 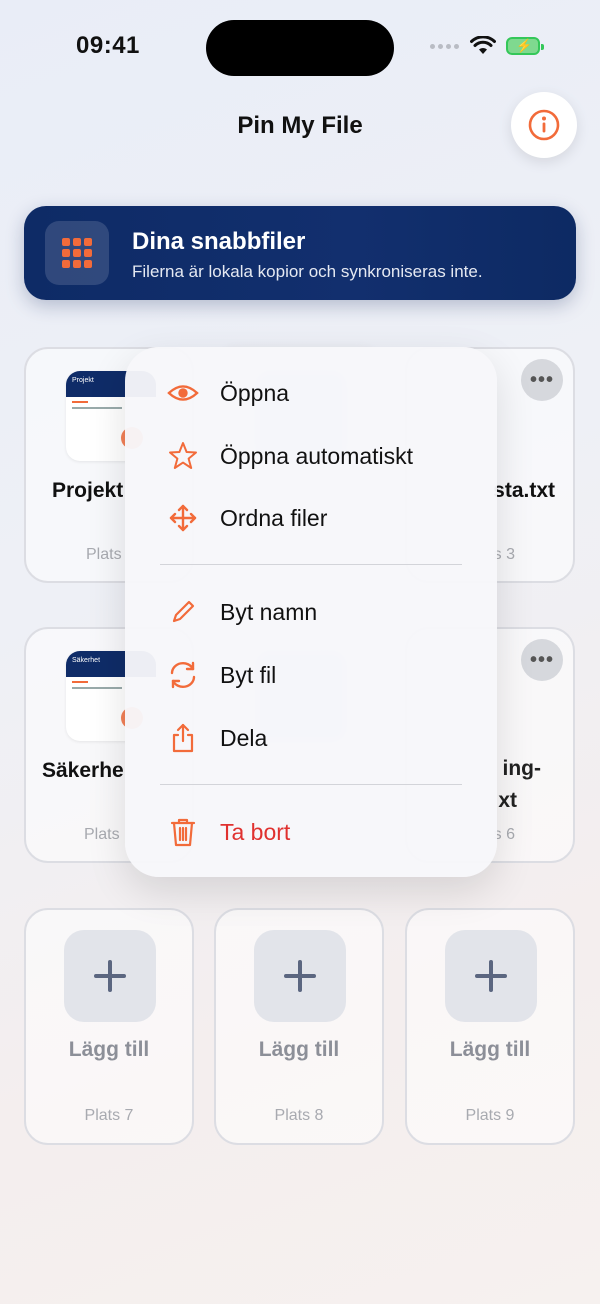 I want to click on share-icon, so click(x=183, y=738).